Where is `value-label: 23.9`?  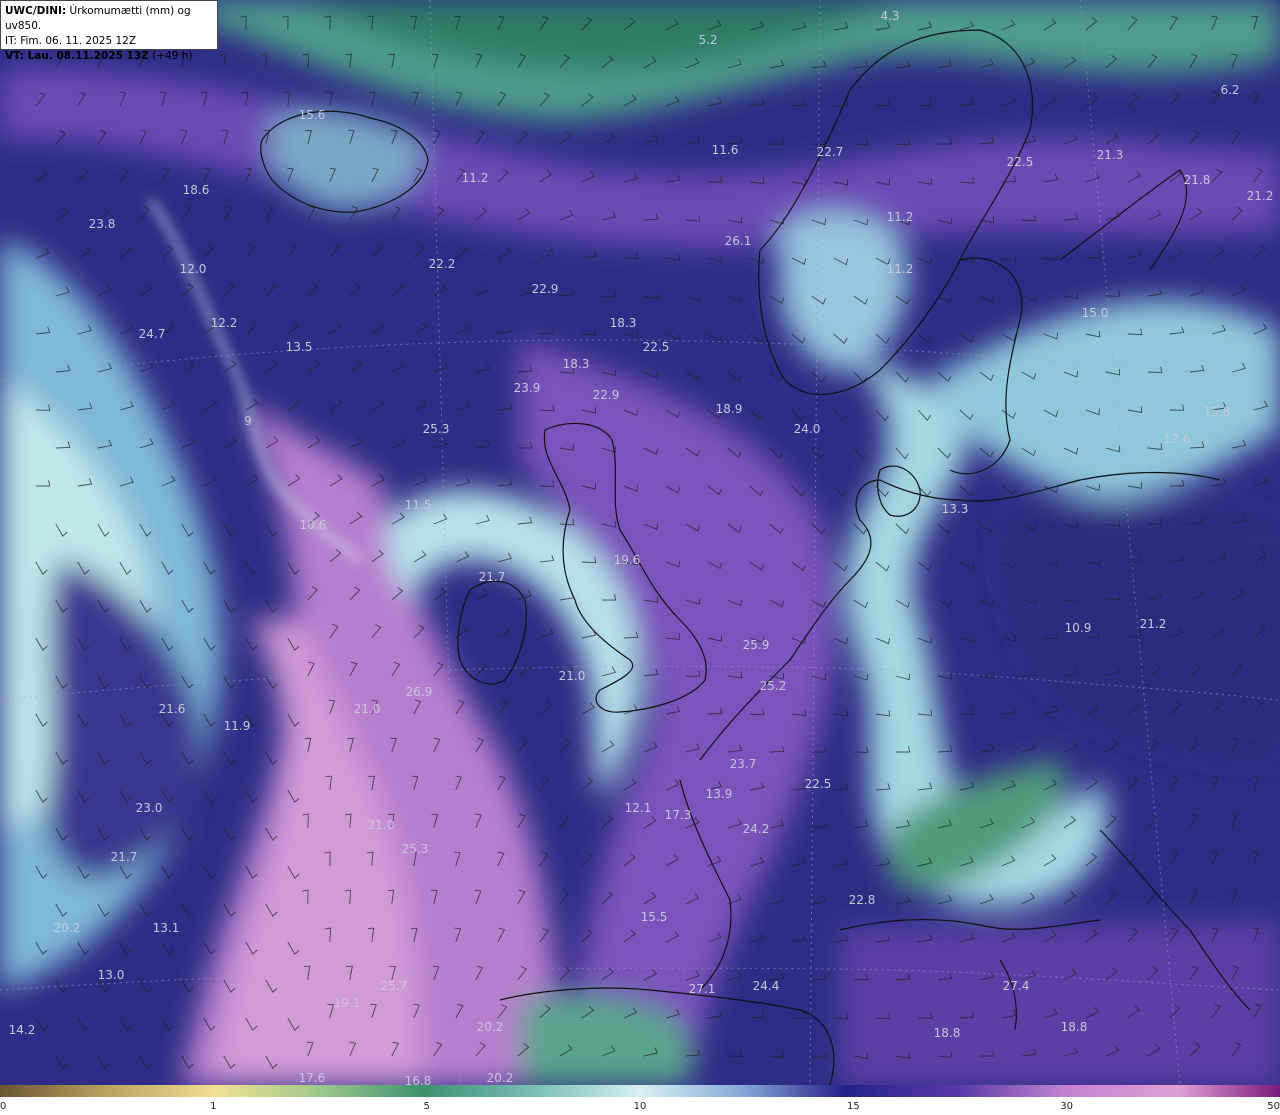
value-label: 23.9 is located at coordinates (527, 388).